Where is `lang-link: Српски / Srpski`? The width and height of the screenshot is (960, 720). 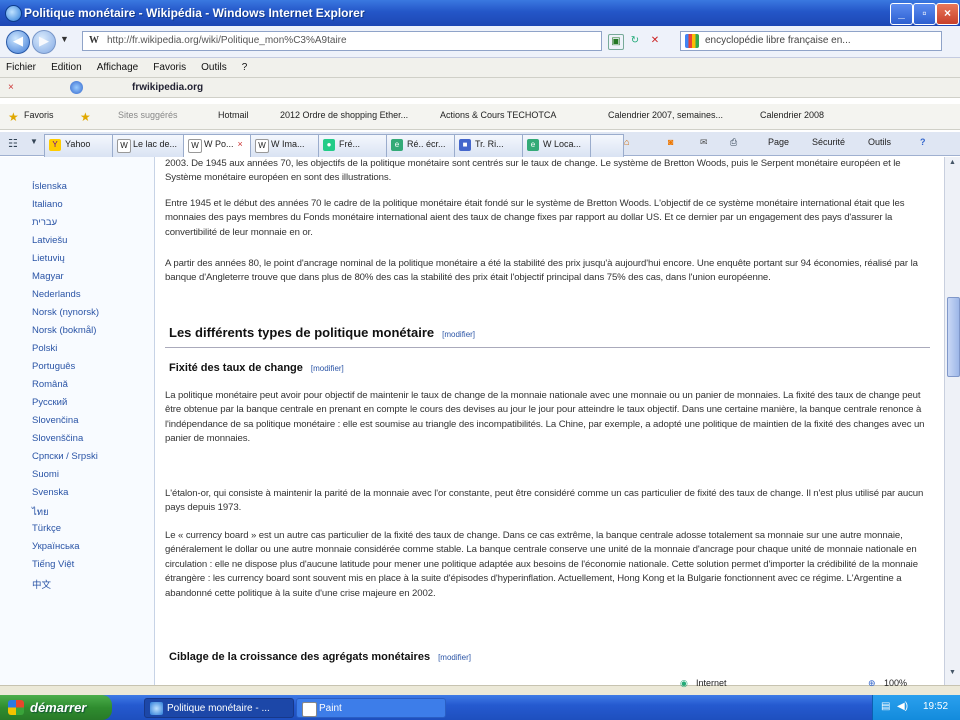
lang-link: Српски / Srpski is located at coordinates (65, 456).